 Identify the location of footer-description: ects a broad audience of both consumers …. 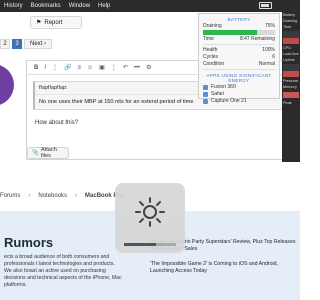
(63, 271).